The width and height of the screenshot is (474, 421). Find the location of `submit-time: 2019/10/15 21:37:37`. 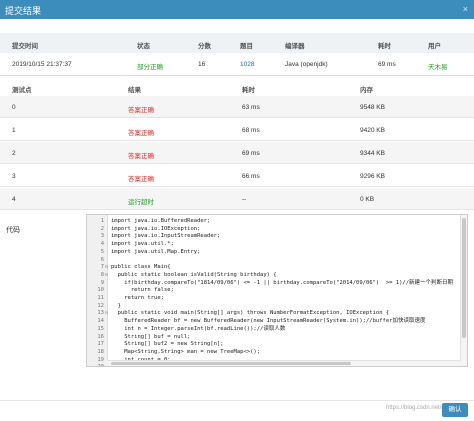

submit-time: 2019/10/15 21:37:37 is located at coordinates (42, 64).